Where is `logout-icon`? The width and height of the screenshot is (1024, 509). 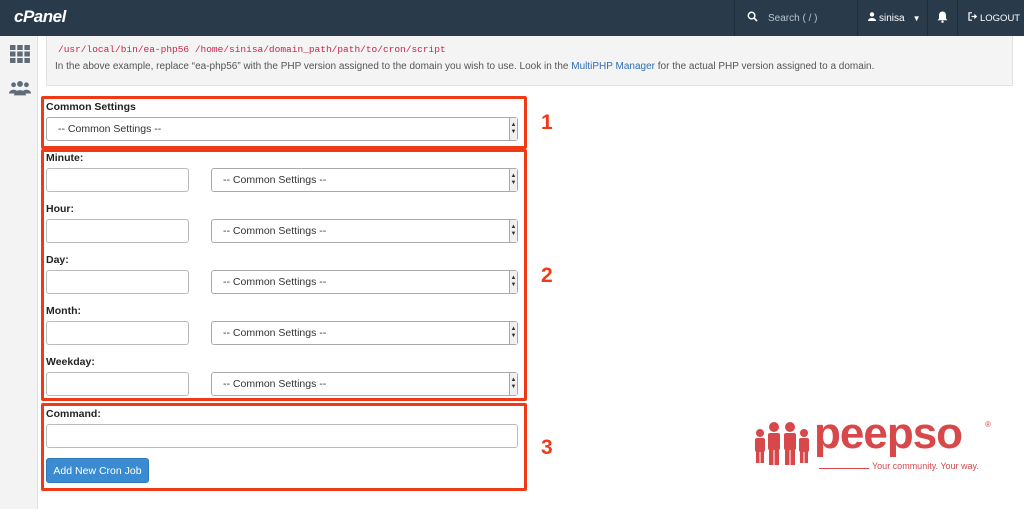 logout-icon is located at coordinates (973, 18).